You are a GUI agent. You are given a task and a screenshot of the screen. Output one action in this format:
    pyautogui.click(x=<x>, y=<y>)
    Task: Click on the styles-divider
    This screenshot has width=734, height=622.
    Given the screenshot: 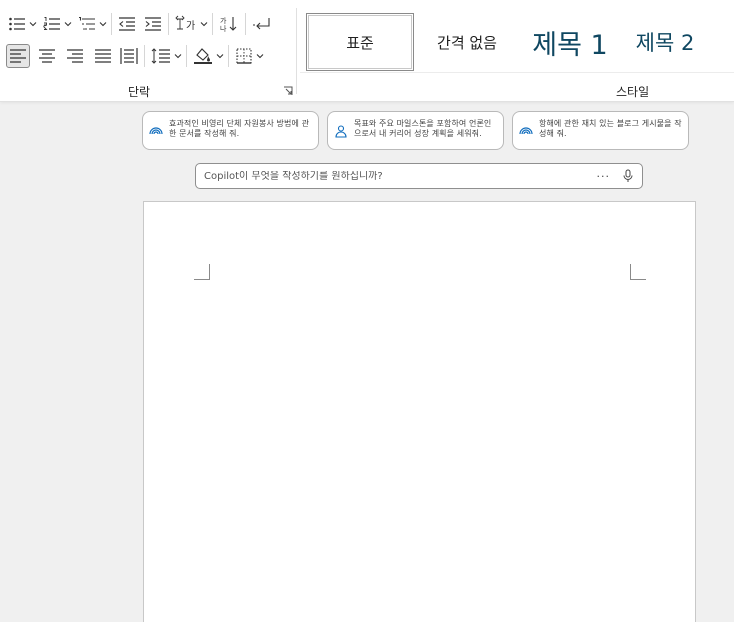 What is the action you would take?
    pyautogui.click(x=517, y=72)
    